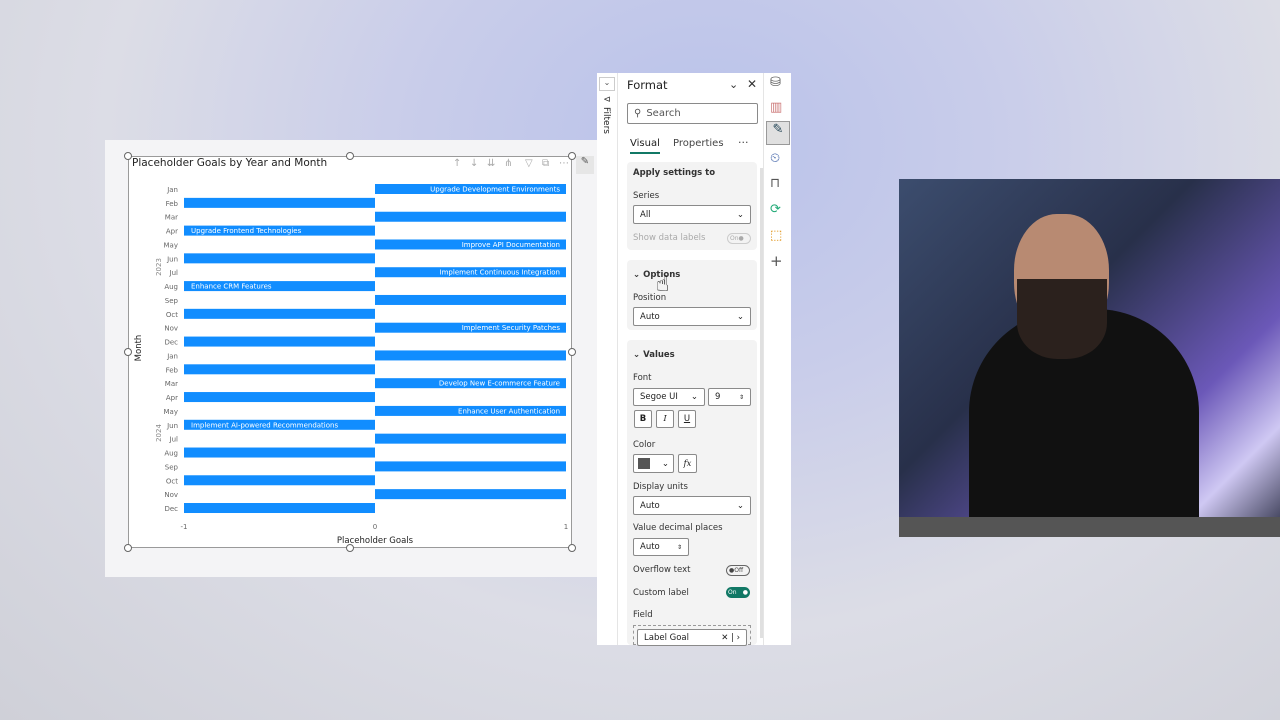  Describe the element at coordinates (660, 487) in the screenshot. I see `display-units-label: Display units` at that location.